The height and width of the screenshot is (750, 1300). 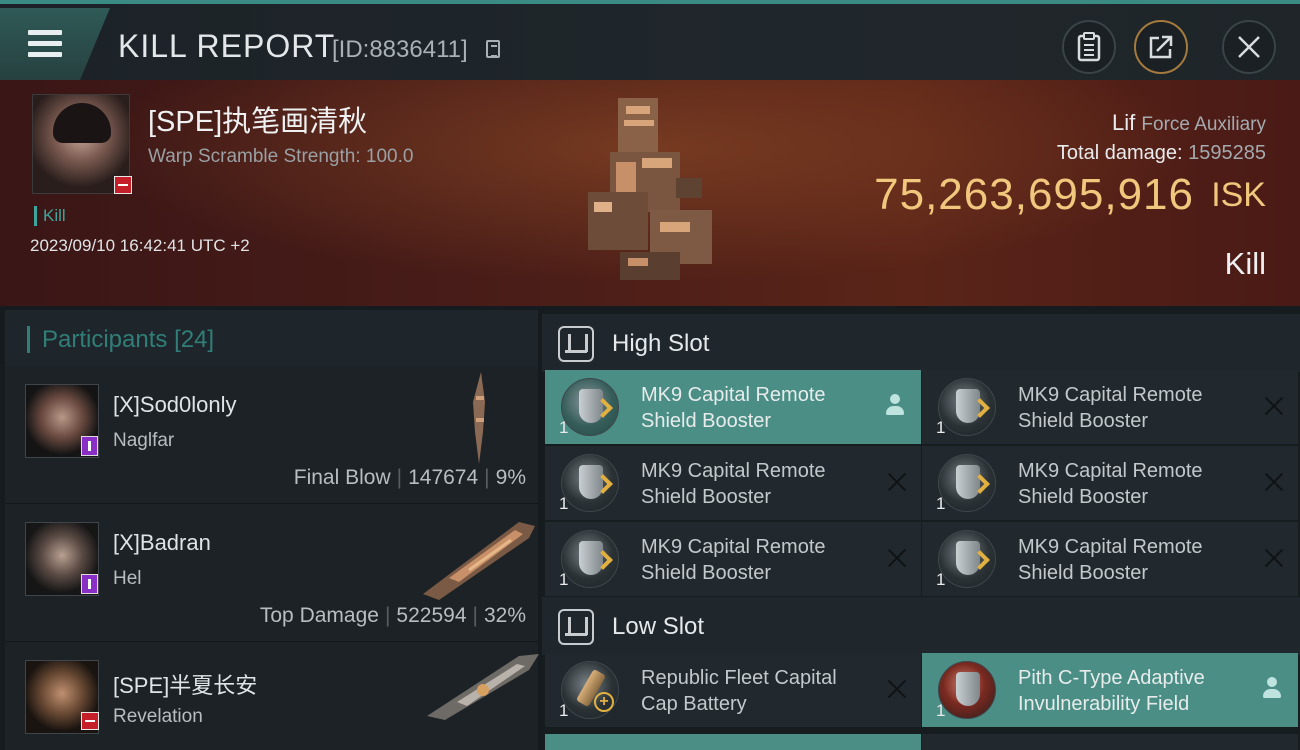 What do you see at coordinates (504, 615) in the screenshot?
I see `participant-percent: 32%` at bounding box center [504, 615].